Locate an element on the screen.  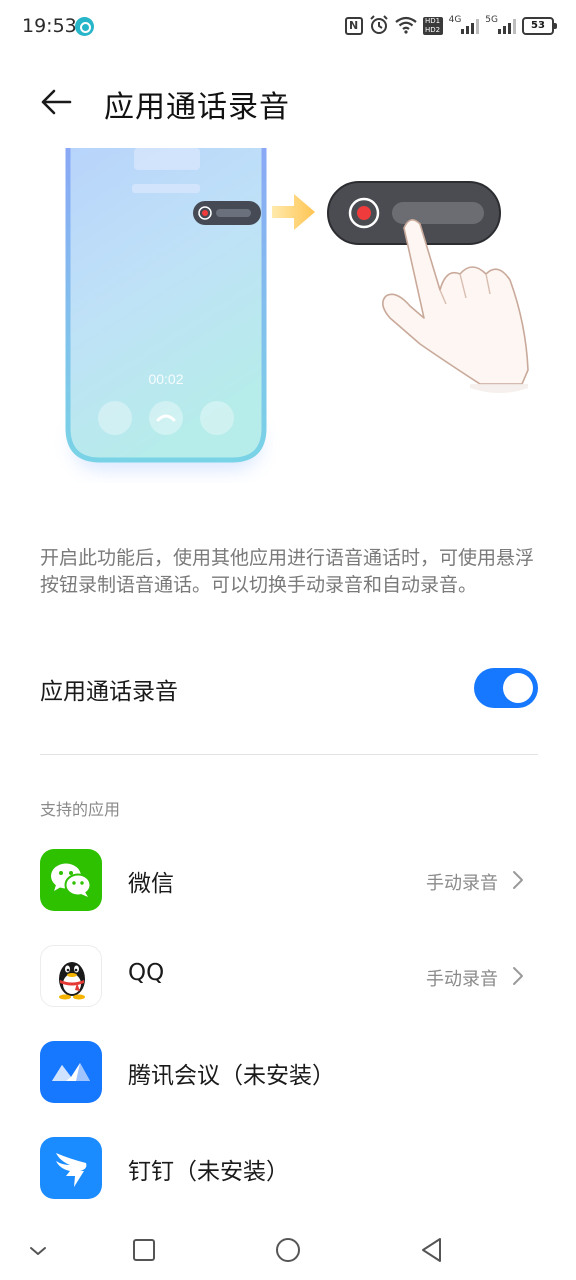
tencent-meeting-icon is located at coordinates (71, 1072).